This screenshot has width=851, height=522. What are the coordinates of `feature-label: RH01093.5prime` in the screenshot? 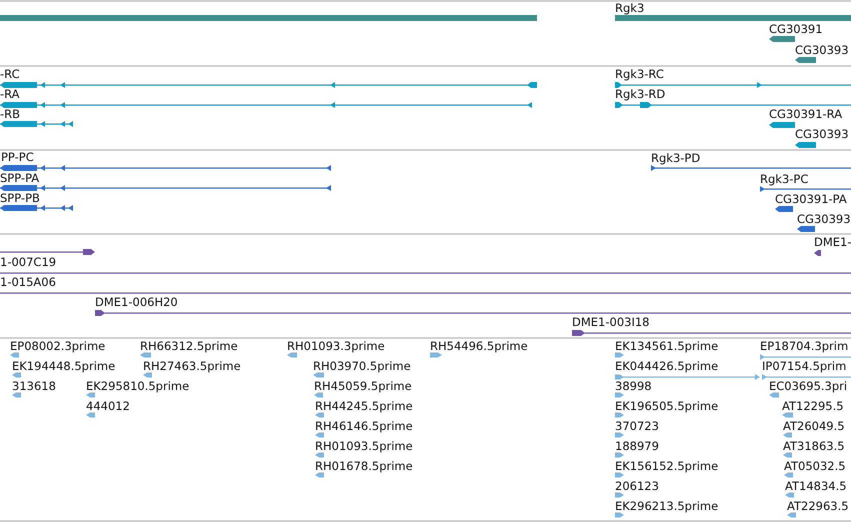 It's located at (364, 446).